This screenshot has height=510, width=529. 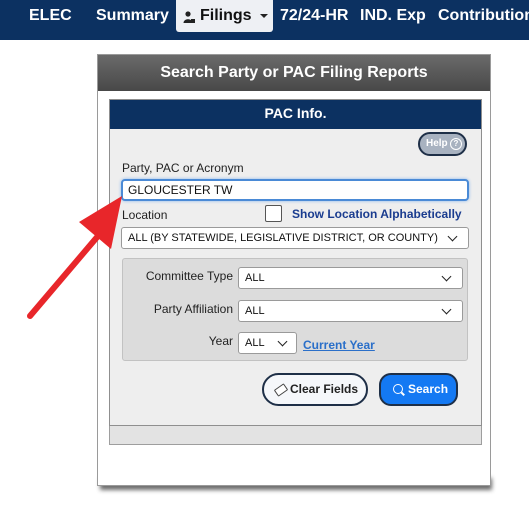 I want to click on annotation-arrow, so click(x=74, y=257).